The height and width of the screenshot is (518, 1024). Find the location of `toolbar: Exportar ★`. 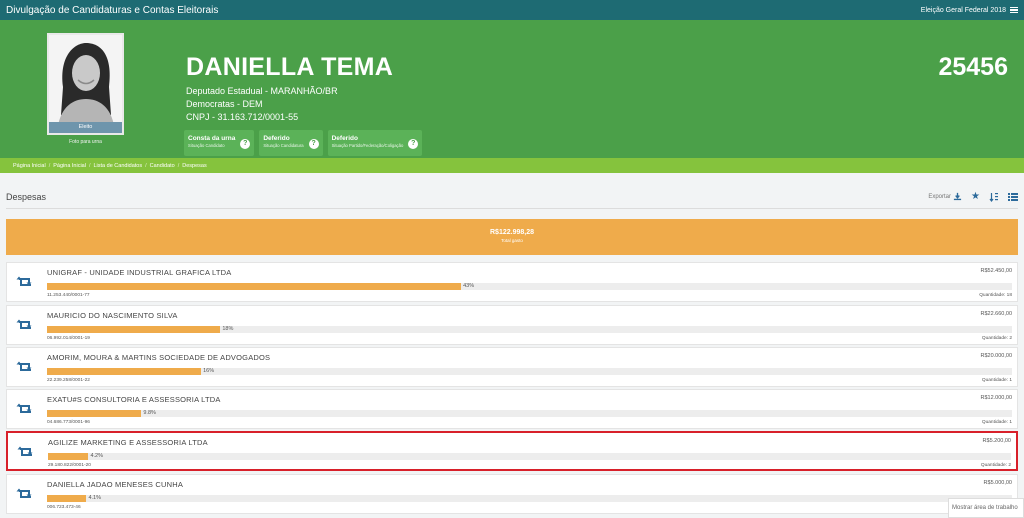

toolbar: Exportar ★ is located at coordinates (973, 196).